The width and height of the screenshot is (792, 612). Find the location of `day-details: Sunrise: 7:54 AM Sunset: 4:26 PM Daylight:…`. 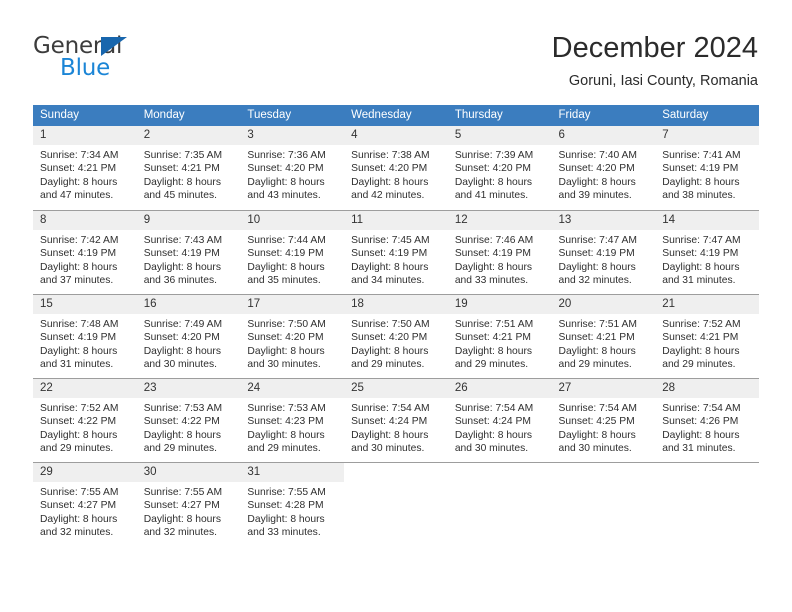

day-details: Sunrise: 7:54 AM Sunset: 4:26 PM Daylight:… is located at coordinates (707, 426).